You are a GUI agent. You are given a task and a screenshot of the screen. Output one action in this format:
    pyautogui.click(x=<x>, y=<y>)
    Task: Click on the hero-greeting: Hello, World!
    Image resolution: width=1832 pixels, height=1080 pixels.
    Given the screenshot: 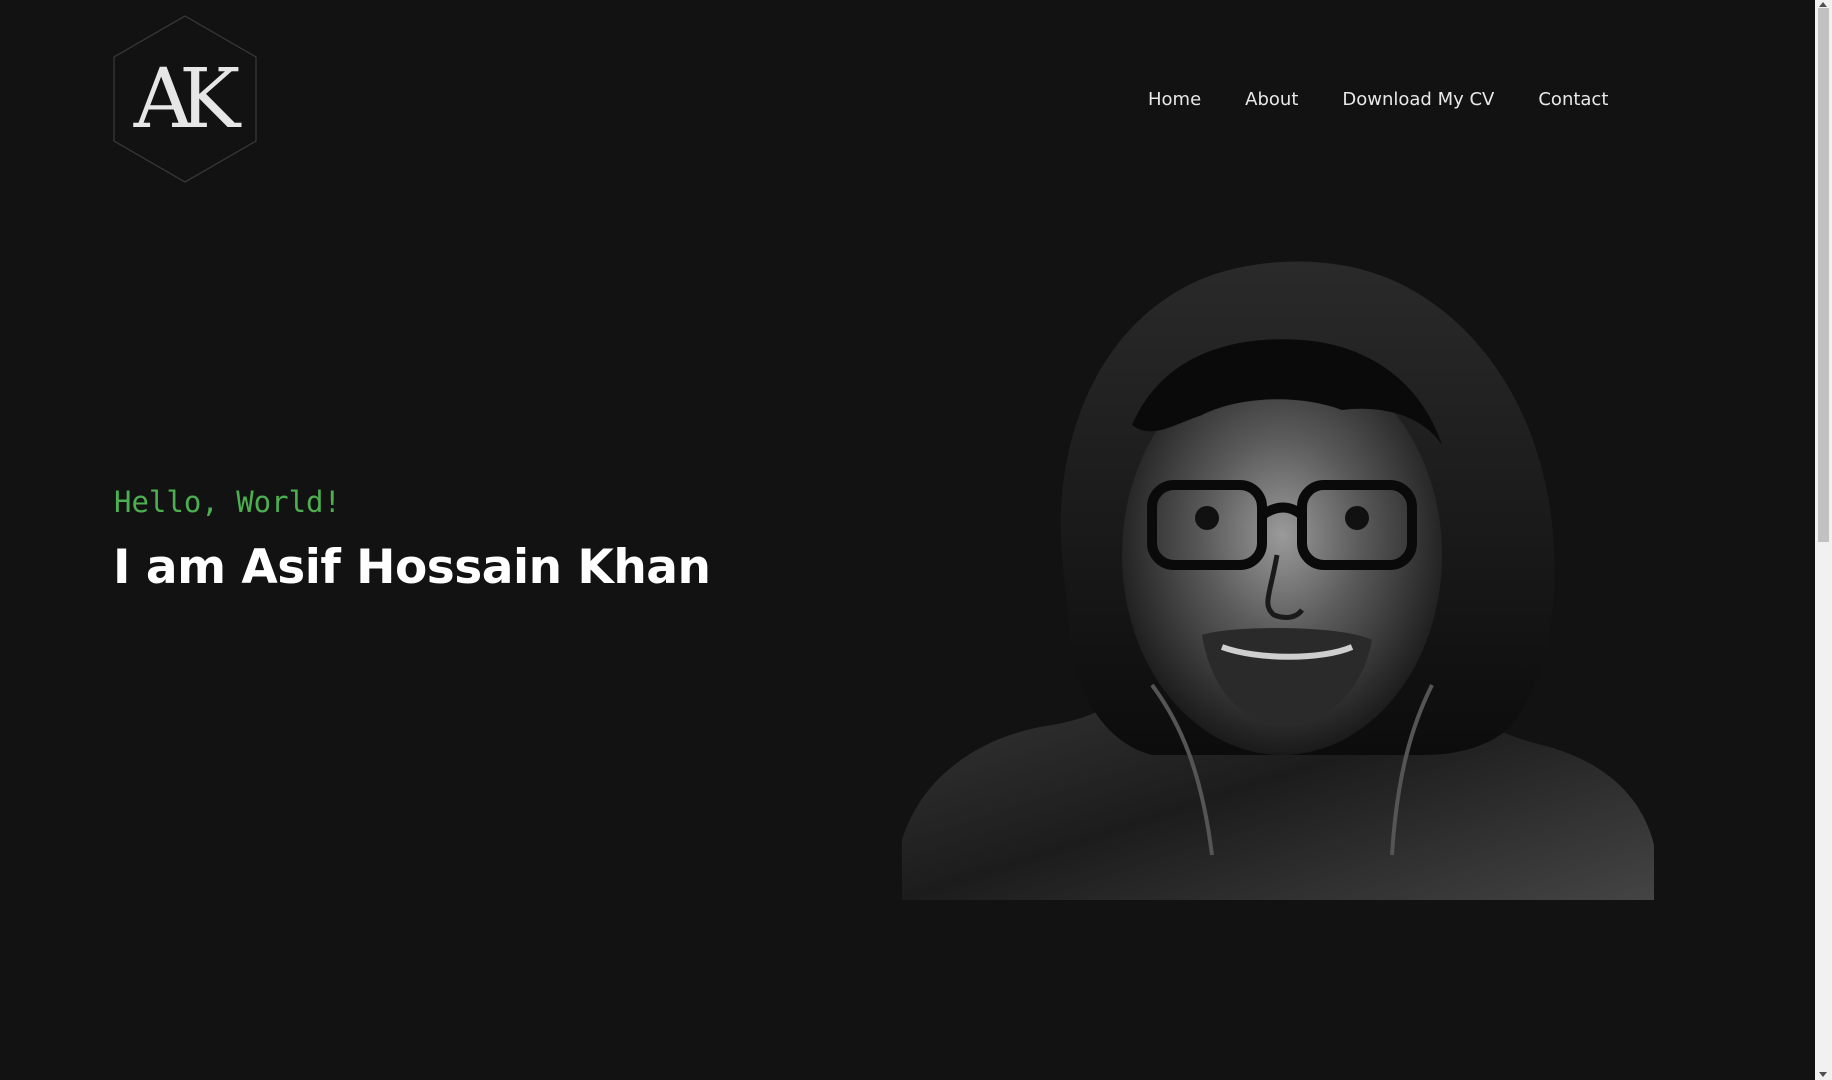 What is the action you would take?
    pyautogui.click(x=227, y=502)
    